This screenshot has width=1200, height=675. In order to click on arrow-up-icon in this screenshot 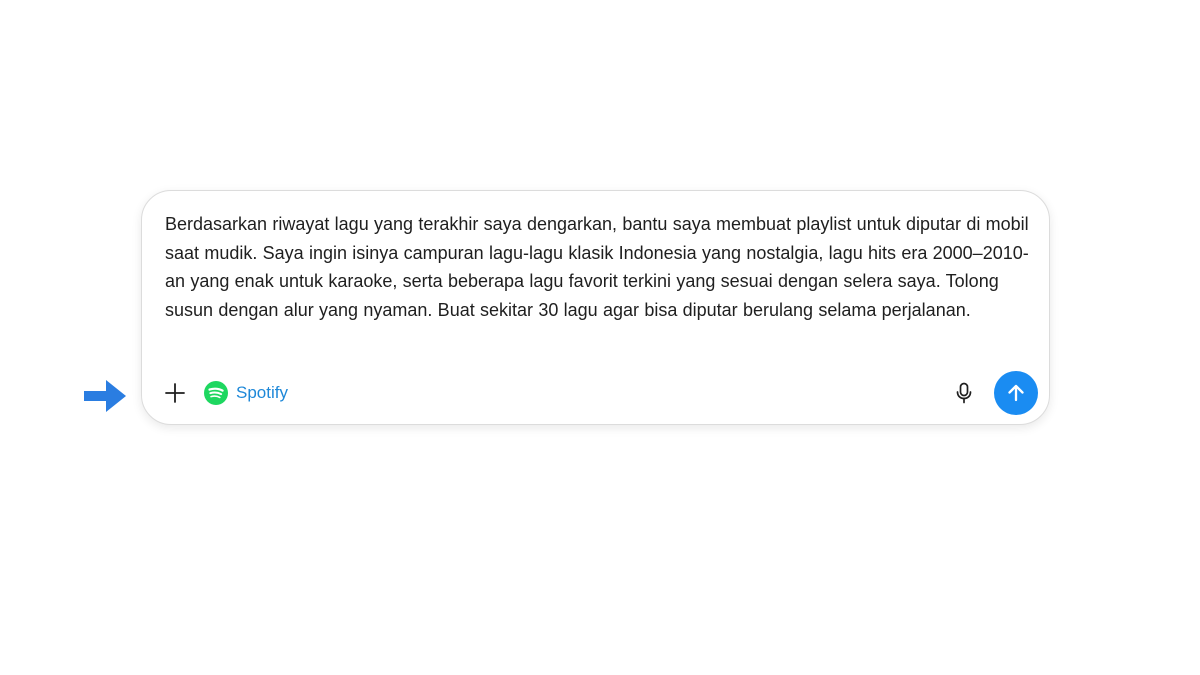, I will do `click(1016, 393)`.